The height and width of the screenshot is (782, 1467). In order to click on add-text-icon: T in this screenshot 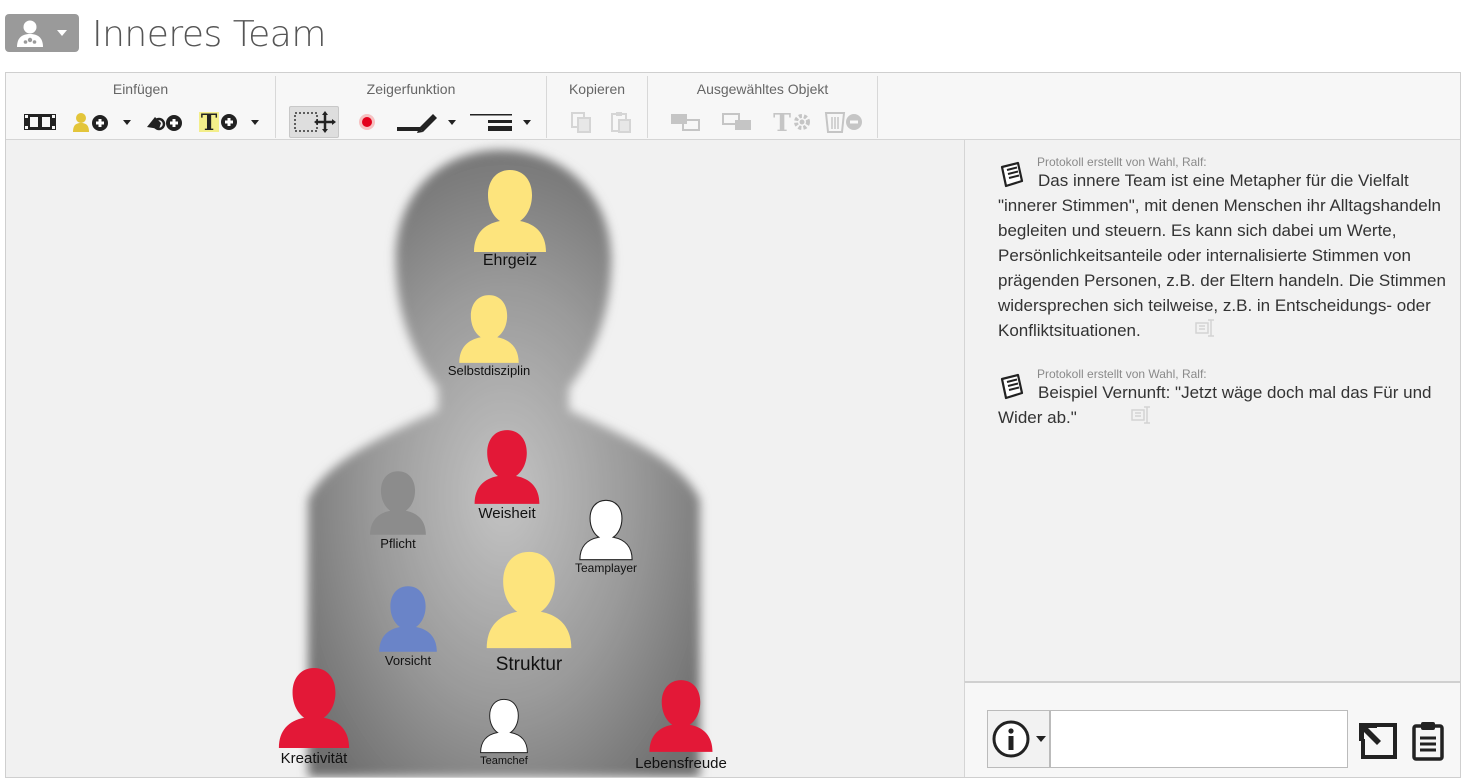, I will do `click(218, 122)`.